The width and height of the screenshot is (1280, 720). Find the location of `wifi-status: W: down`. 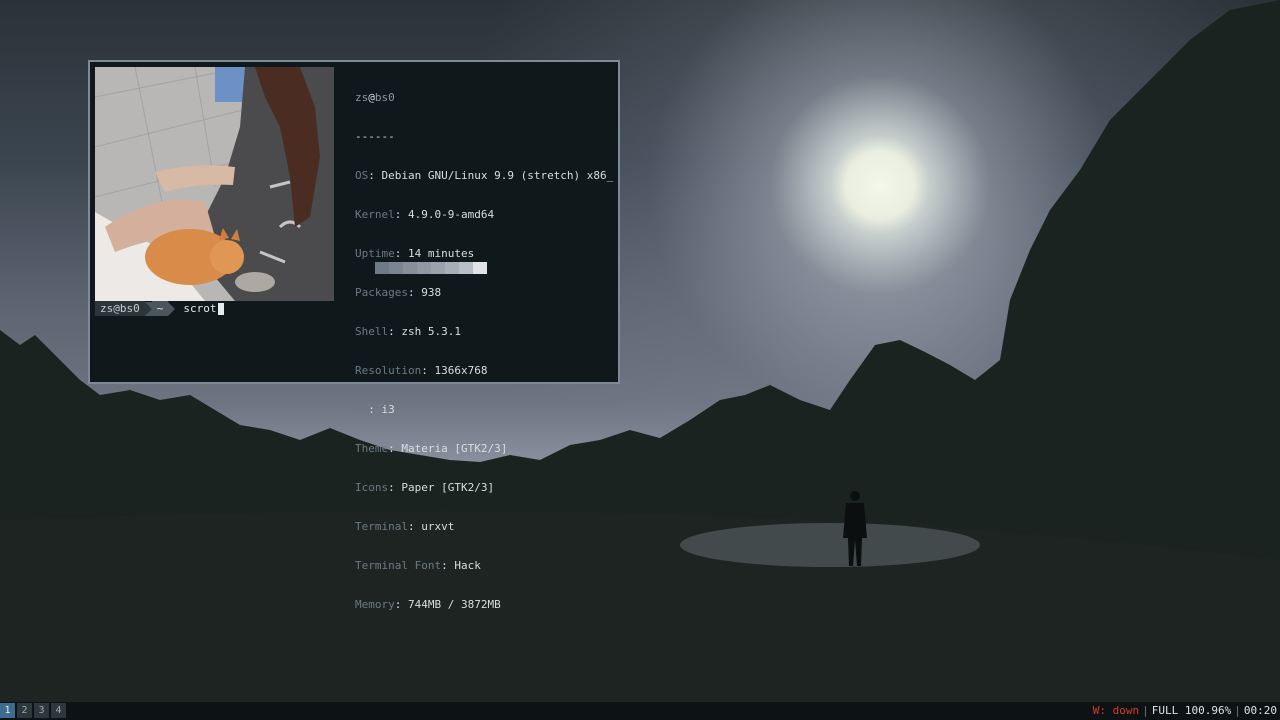

wifi-status: W: down is located at coordinates (1116, 710).